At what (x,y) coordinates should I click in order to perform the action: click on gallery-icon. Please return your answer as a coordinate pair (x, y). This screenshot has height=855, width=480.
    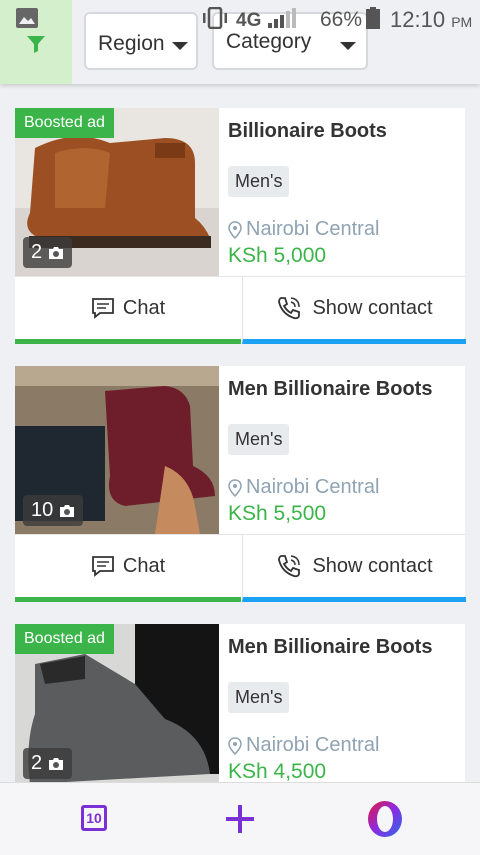
    Looking at the image, I should click on (27, 18).